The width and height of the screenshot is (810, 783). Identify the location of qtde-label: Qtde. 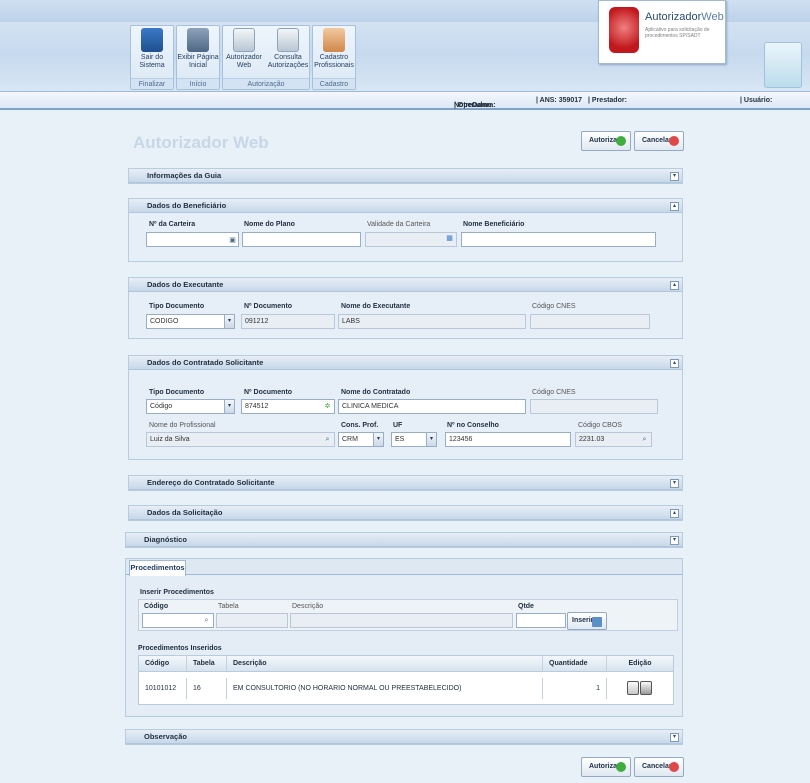
(526, 606).